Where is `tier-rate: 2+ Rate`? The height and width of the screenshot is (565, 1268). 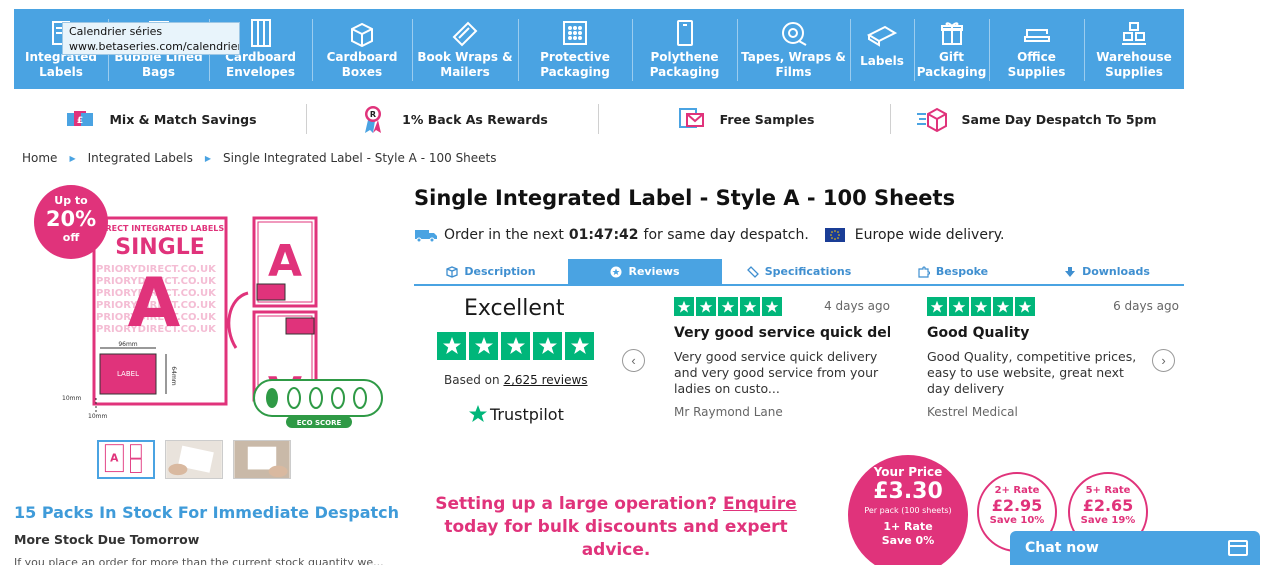 tier-rate: 2+ Rate is located at coordinates (1017, 490).